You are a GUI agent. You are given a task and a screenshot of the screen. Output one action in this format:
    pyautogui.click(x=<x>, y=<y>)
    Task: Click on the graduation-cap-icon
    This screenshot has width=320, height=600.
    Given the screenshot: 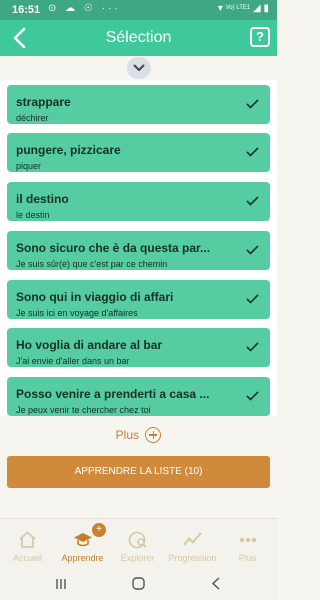 What is the action you would take?
    pyautogui.click(x=83, y=540)
    